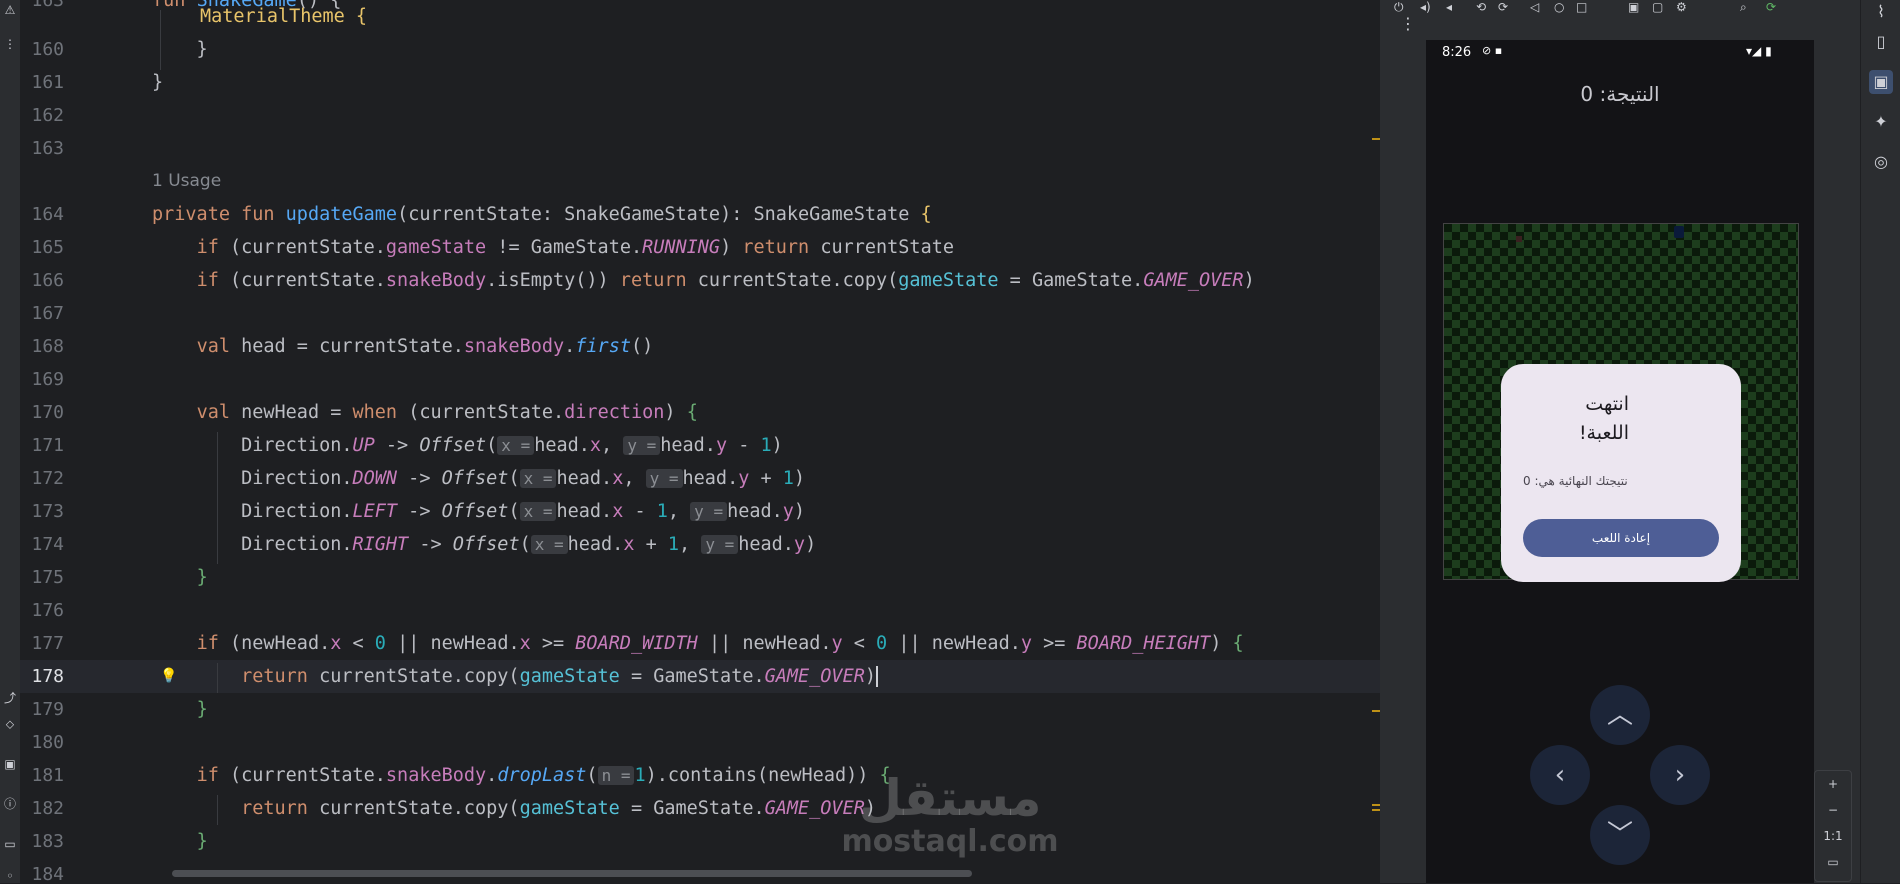 The width and height of the screenshot is (1900, 884). Describe the element at coordinates (1771, 7) in the screenshot. I see `sync-icon: ⟳` at that location.